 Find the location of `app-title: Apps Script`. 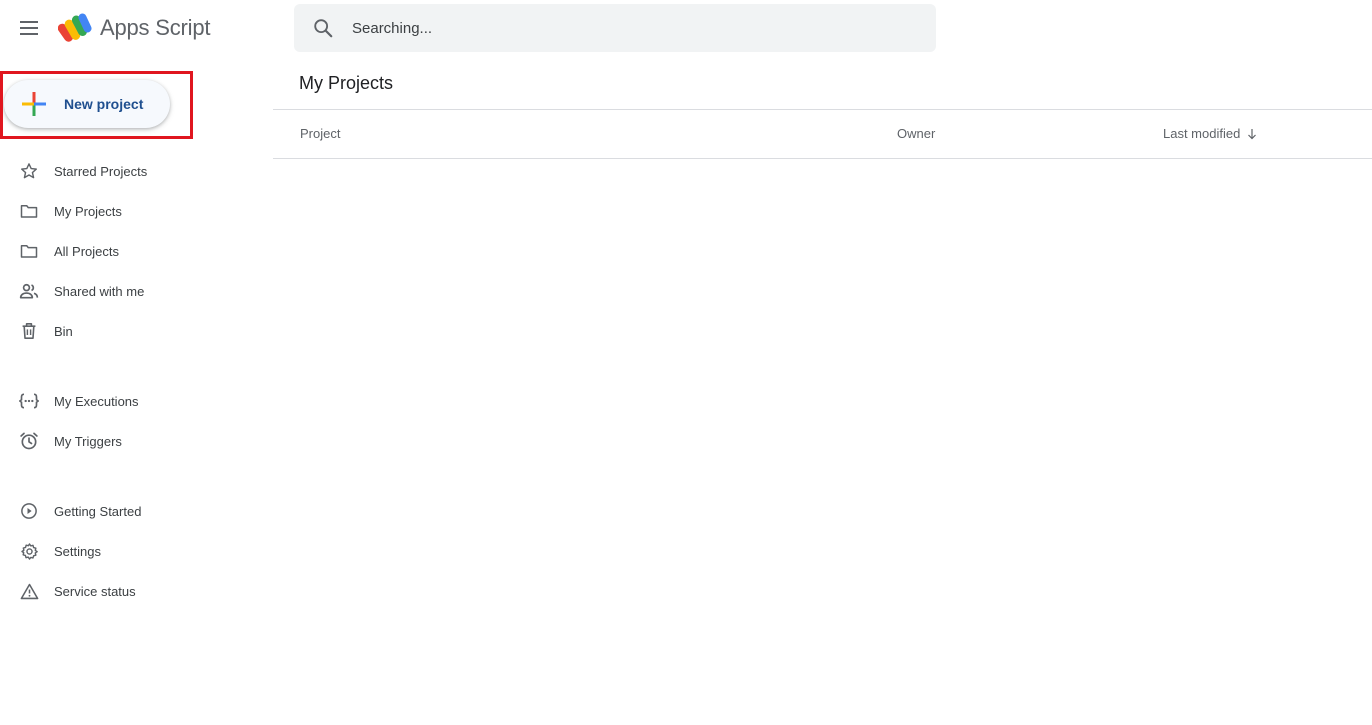

app-title: Apps Script is located at coordinates (155, 27).